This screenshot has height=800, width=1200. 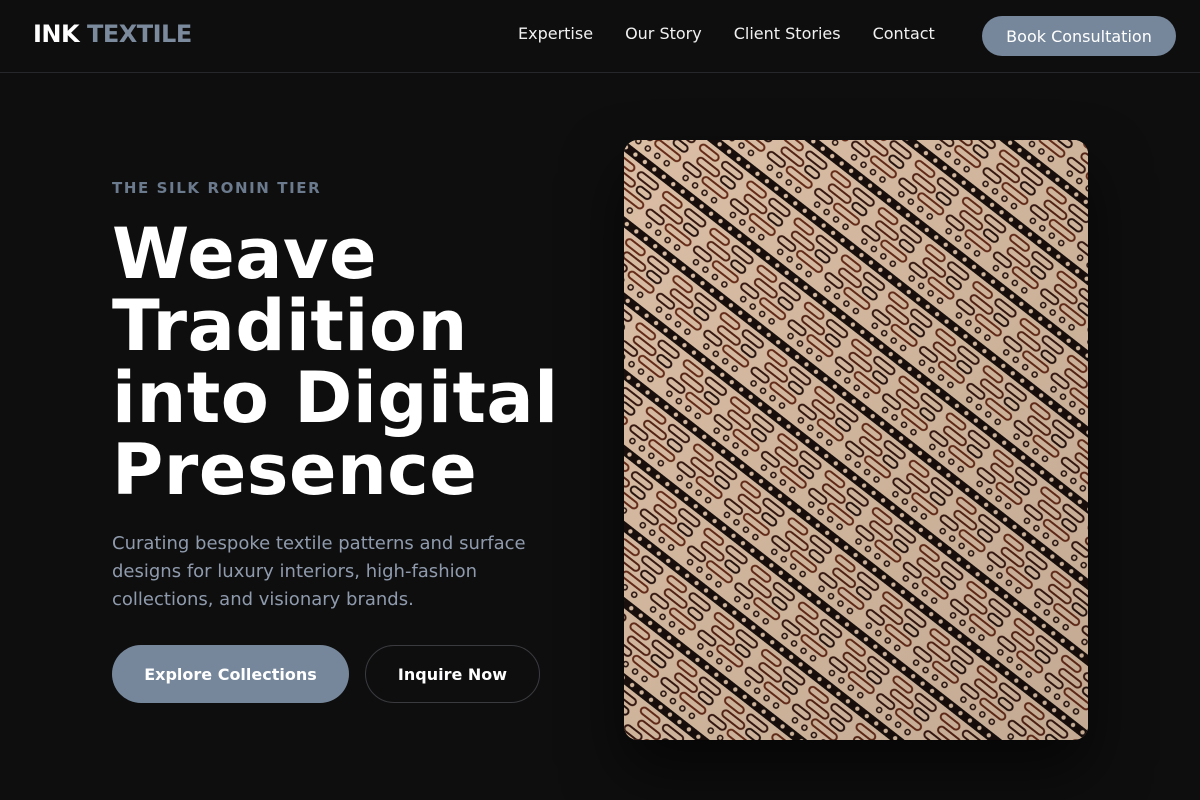 I want to click on nav-link-client-stories: Client Stories, so click(x=787, y=33).